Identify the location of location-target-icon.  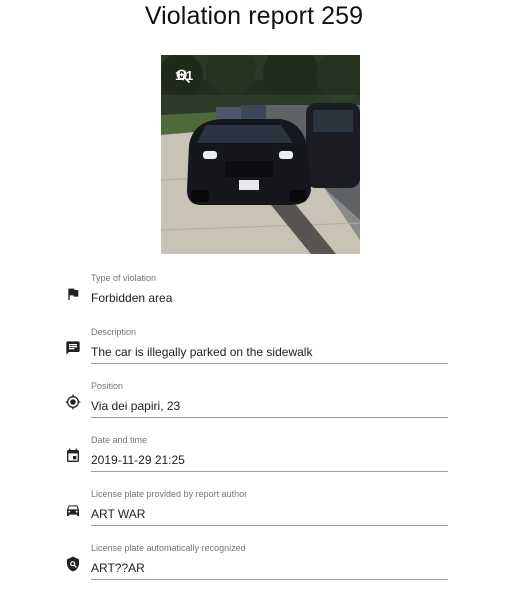
(73, 402).